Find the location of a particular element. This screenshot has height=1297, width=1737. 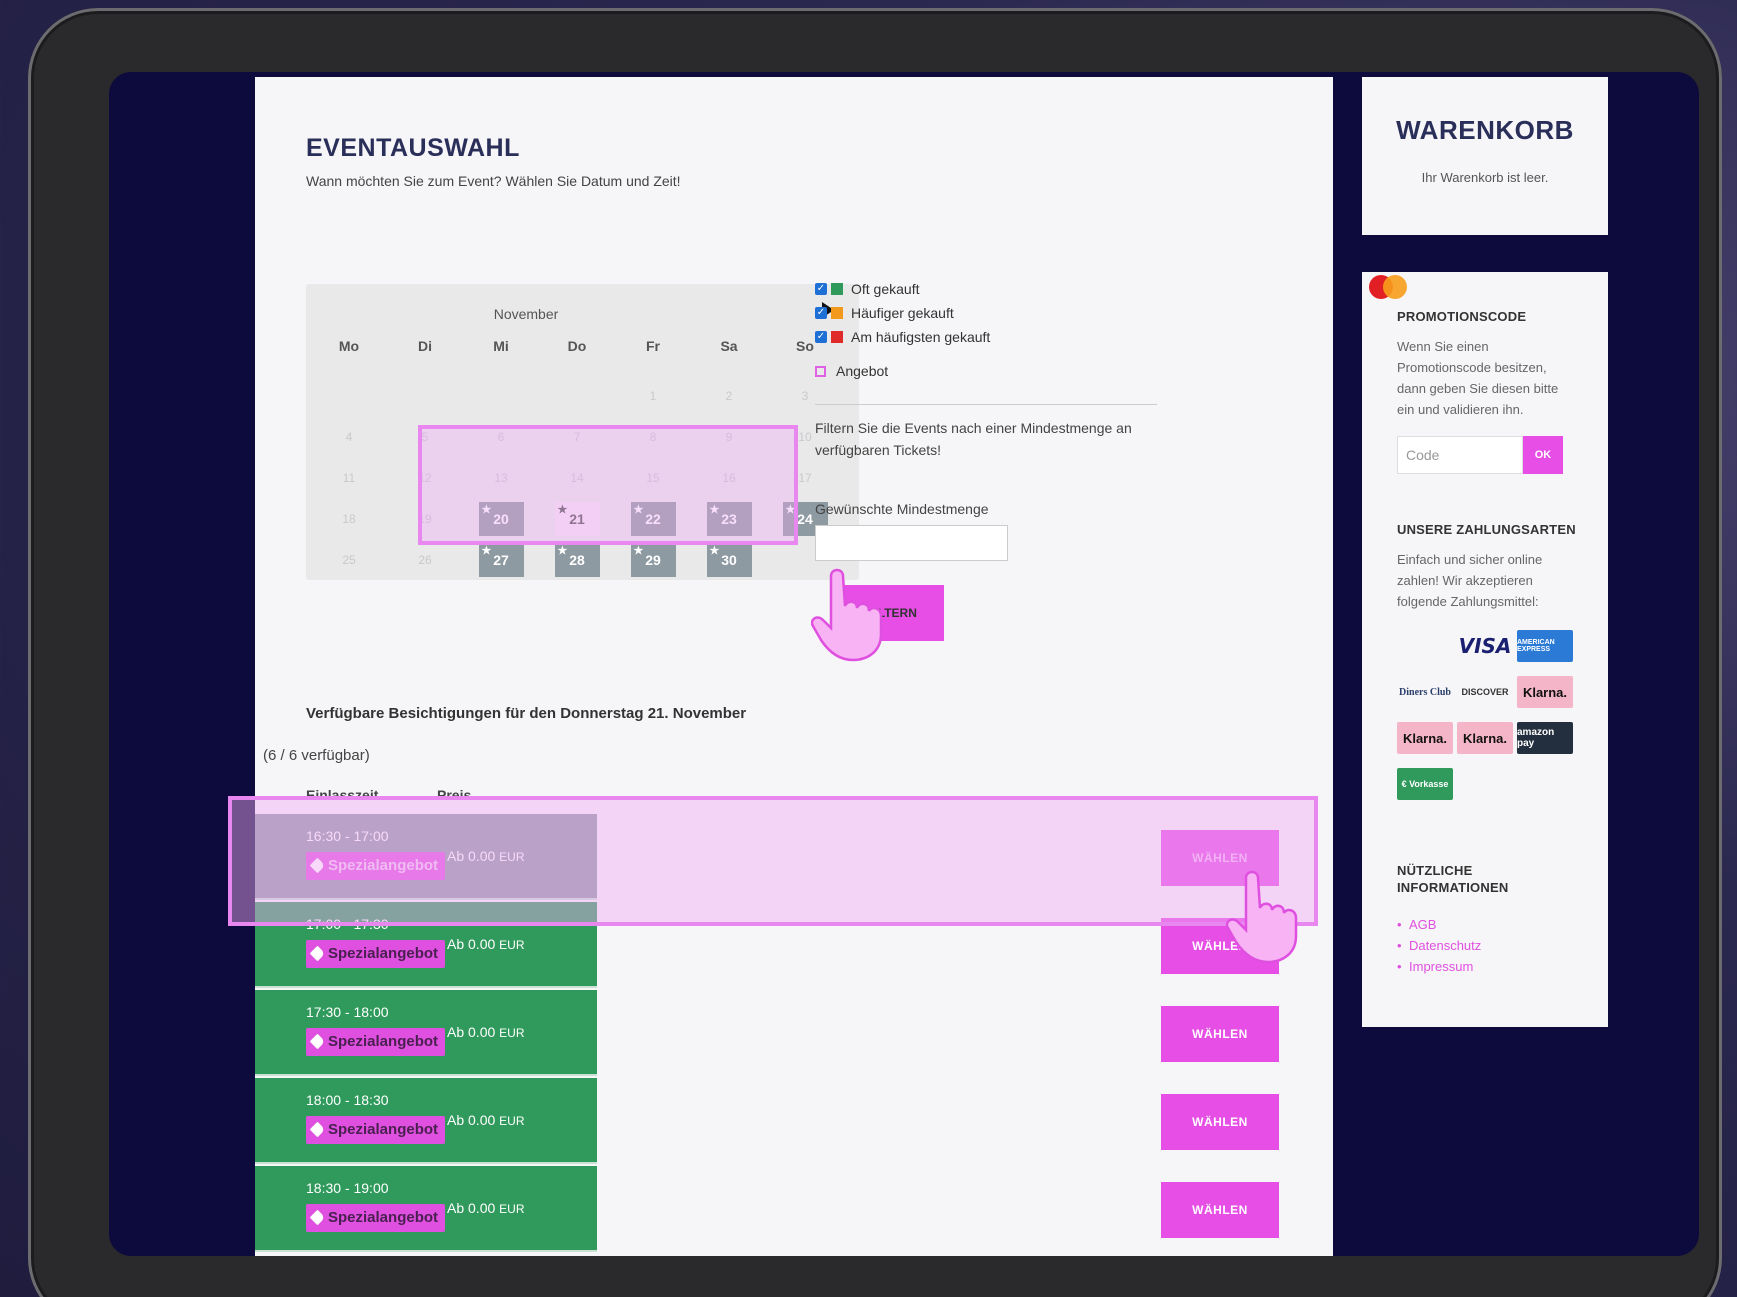

calendar-day: ★ 28 is located at coordinates (577, 559).